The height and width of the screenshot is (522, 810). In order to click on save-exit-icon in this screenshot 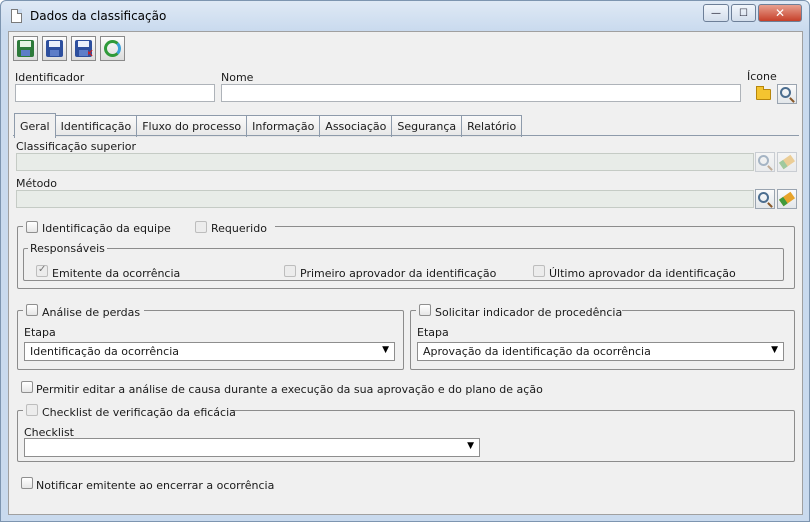, I will do `click(54, 48)`.